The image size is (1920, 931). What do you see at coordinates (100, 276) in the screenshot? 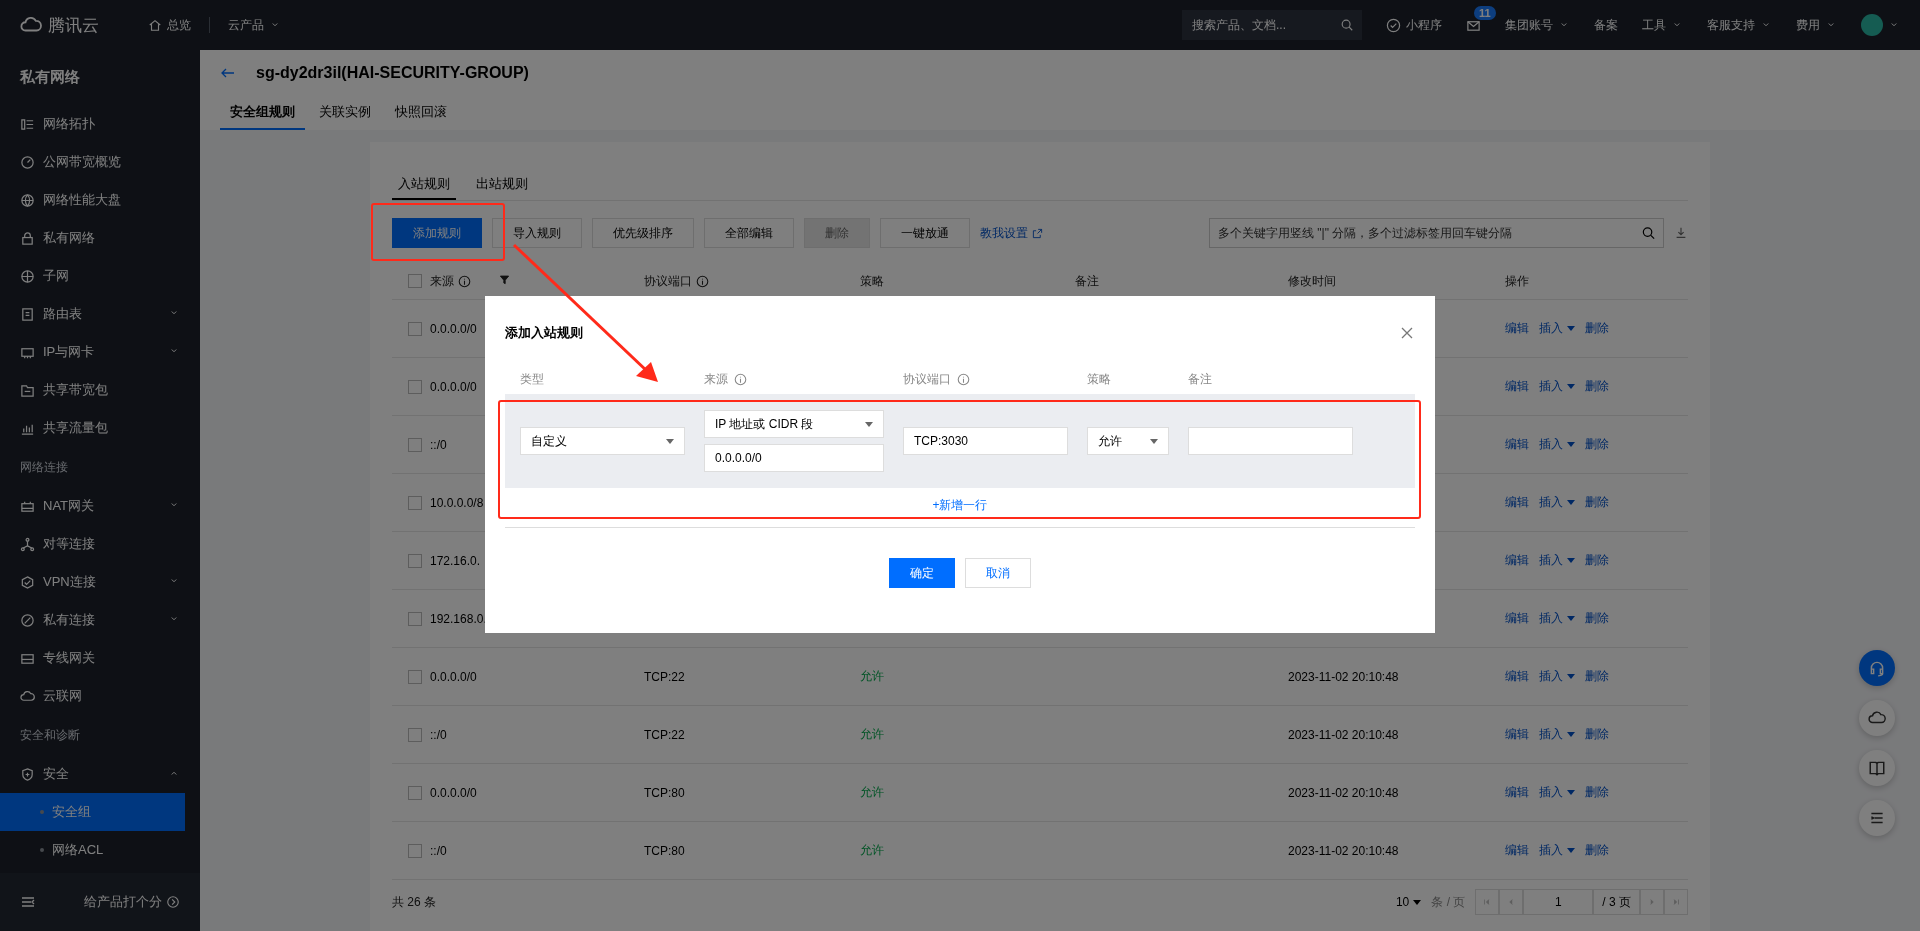
I see `sidebar-item: 子网` at bounding box center [100, 276].